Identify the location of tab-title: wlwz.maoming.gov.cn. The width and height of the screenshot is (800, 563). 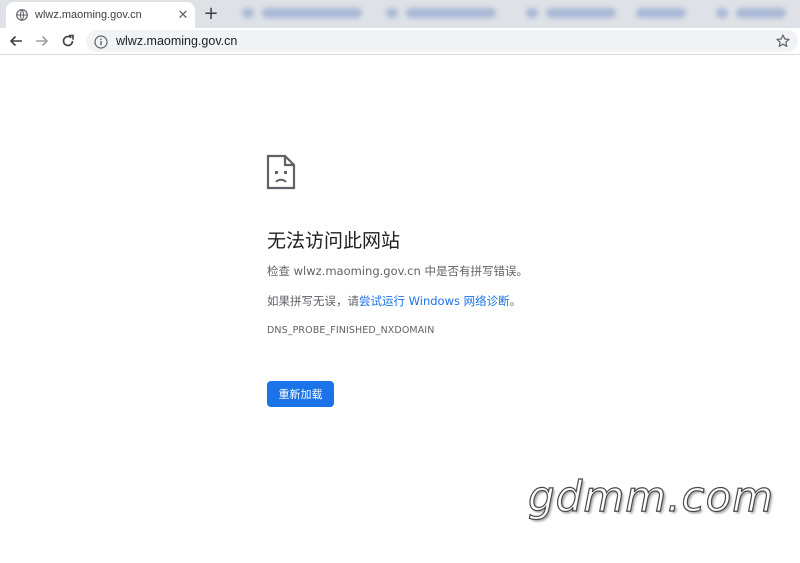
(88, 15).